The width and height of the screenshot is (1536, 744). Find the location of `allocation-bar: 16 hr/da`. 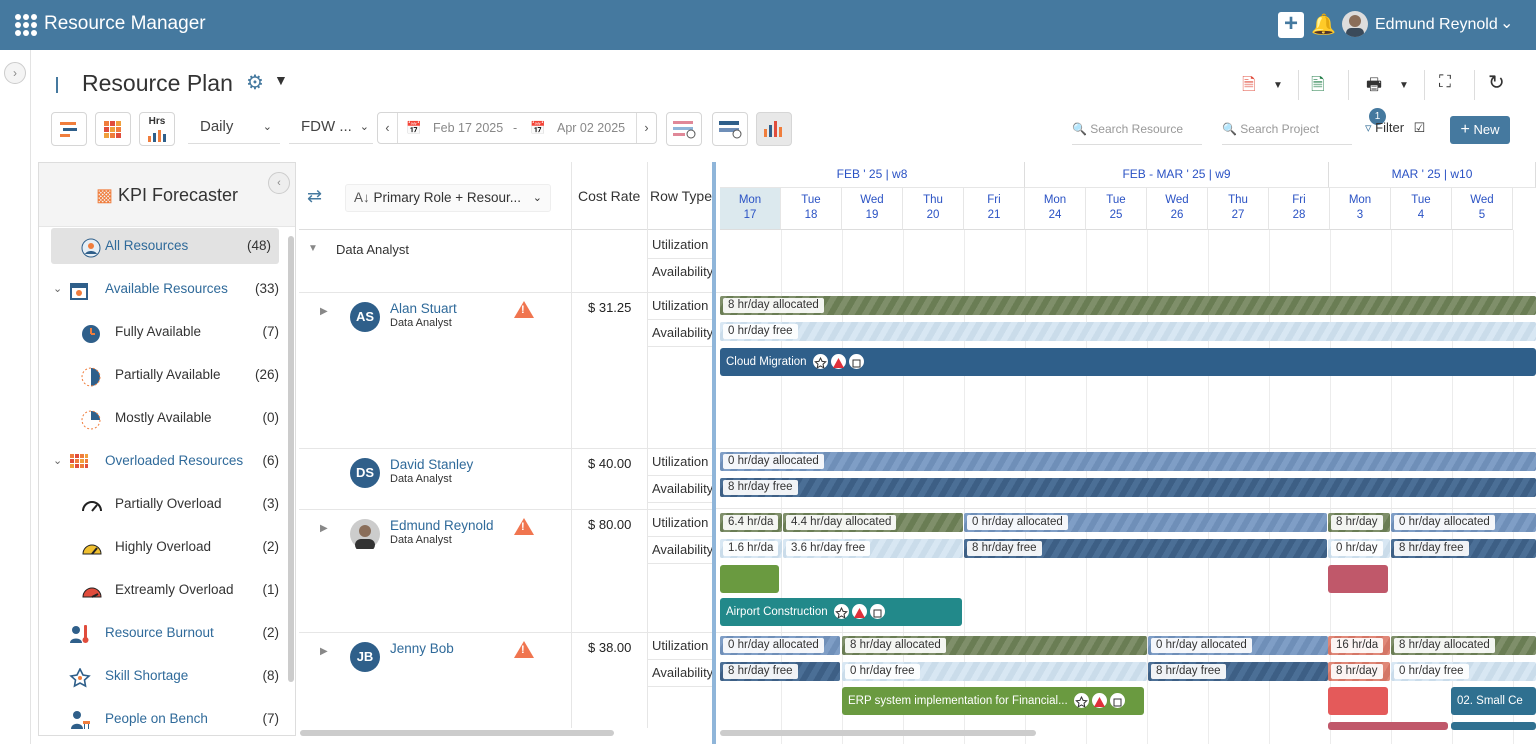

allocation-bar: 16 hr/da is located at coordinates (1359, 645).